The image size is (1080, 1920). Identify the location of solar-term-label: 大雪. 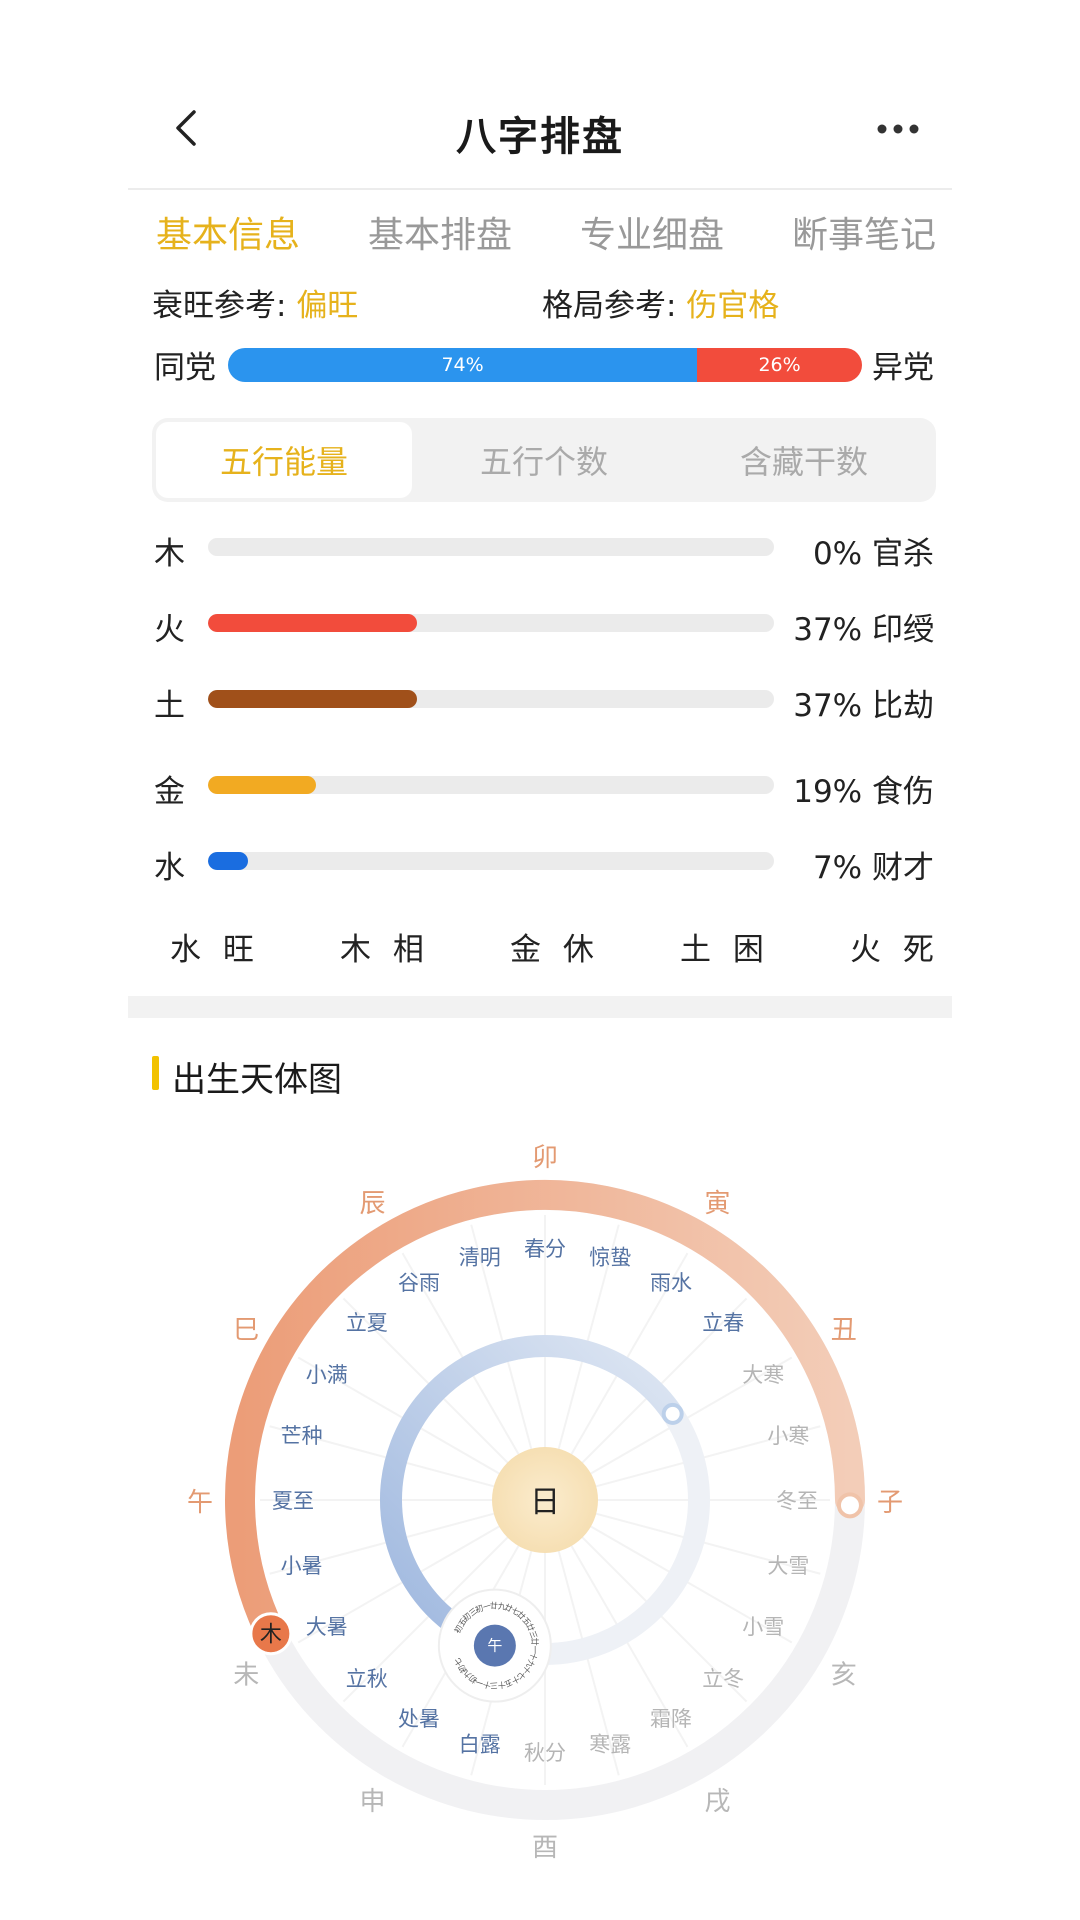
(788, 1566).